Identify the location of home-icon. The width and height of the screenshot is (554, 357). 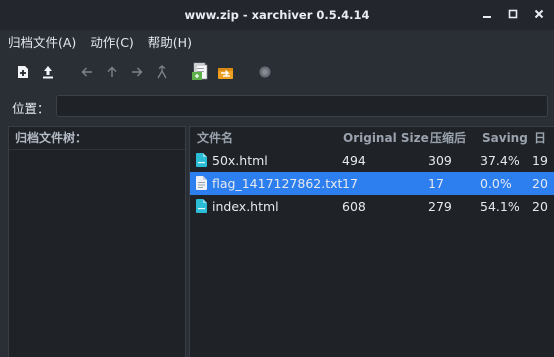
(162, 72).